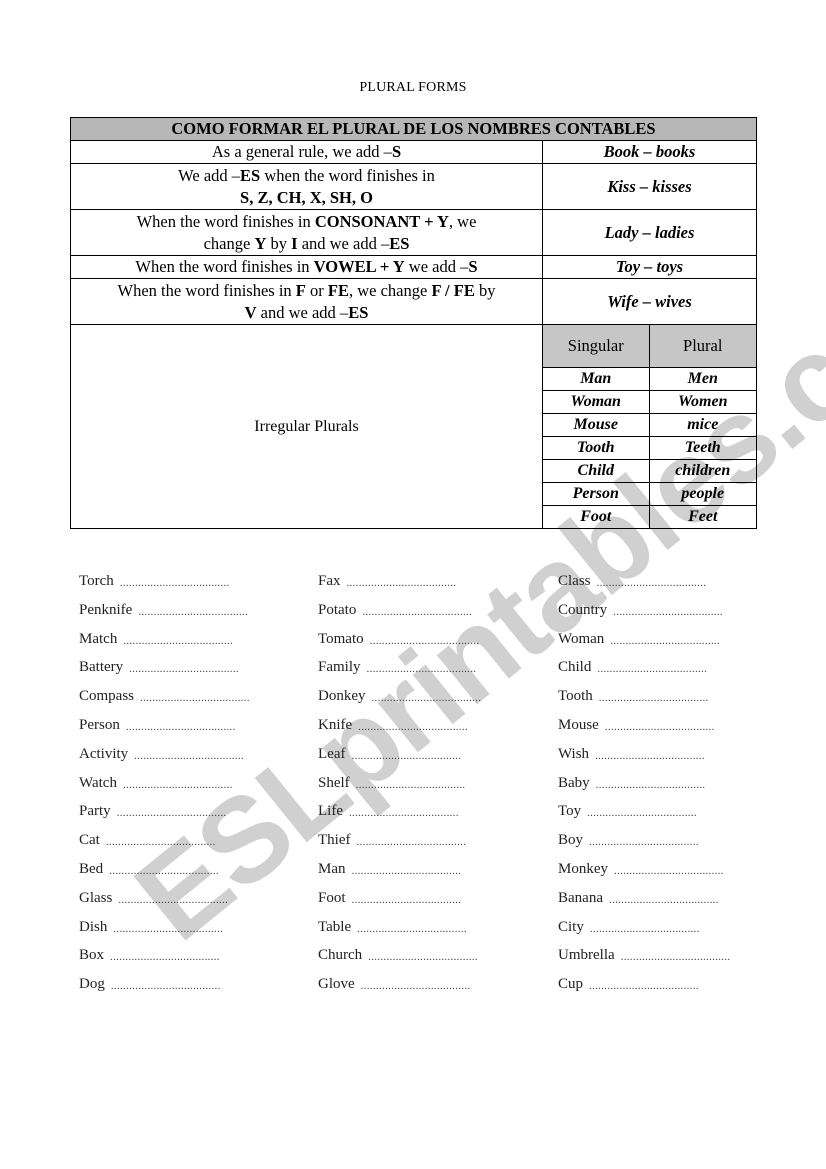  I want to click on irregular-pair-row: Child children, so click(649, 471).